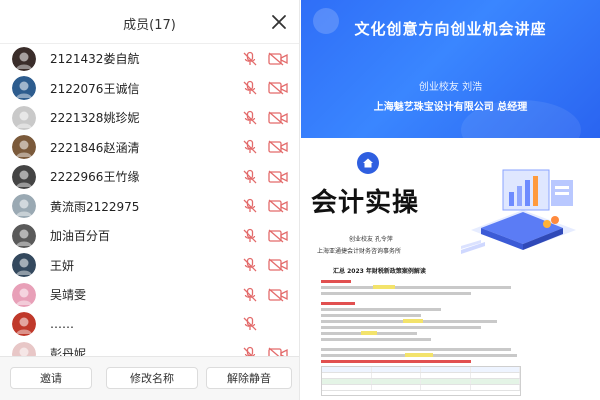 The height and width of the screenshot is (400, 600). Describe the element at coordinates (68, 351) in the screenshot. I see `member-name: 彭丹妮` at that location.